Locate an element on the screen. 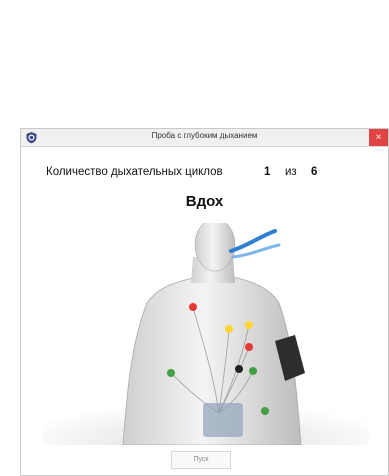 The width and height of the screenshot is (389, 476). breath-cycle-counter: Количество дыхательных циклов 1 из 6 is located at coordinates (204, 174).